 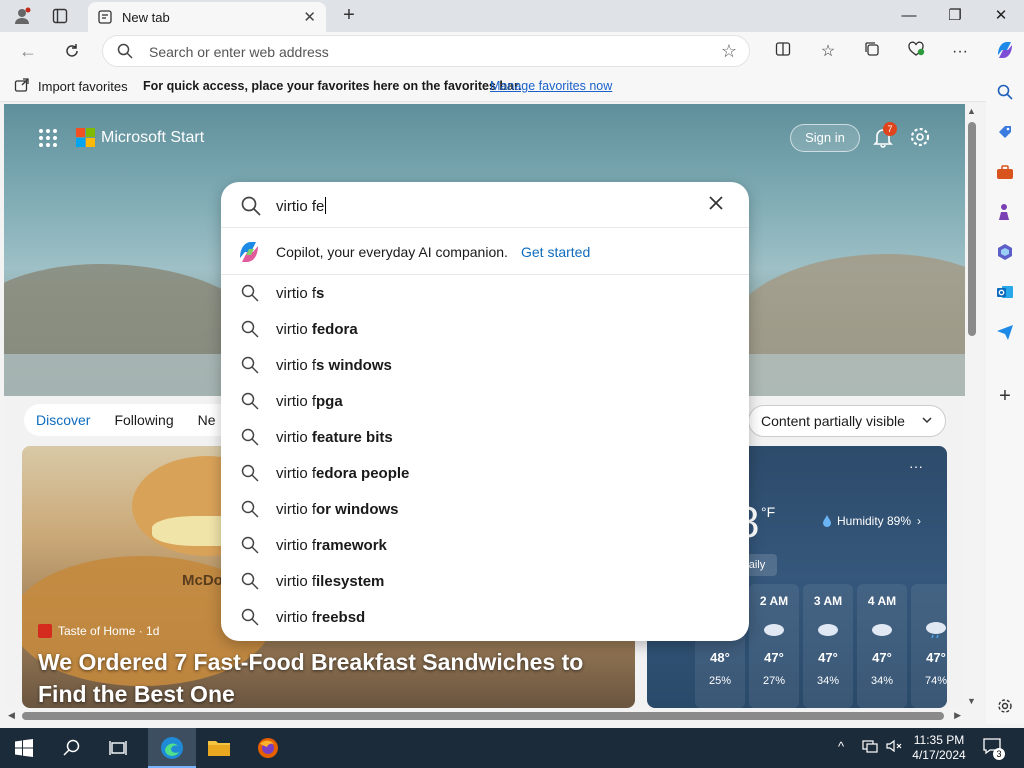 I want to click on more-options-icon: ···, so click(x=916, y=466).